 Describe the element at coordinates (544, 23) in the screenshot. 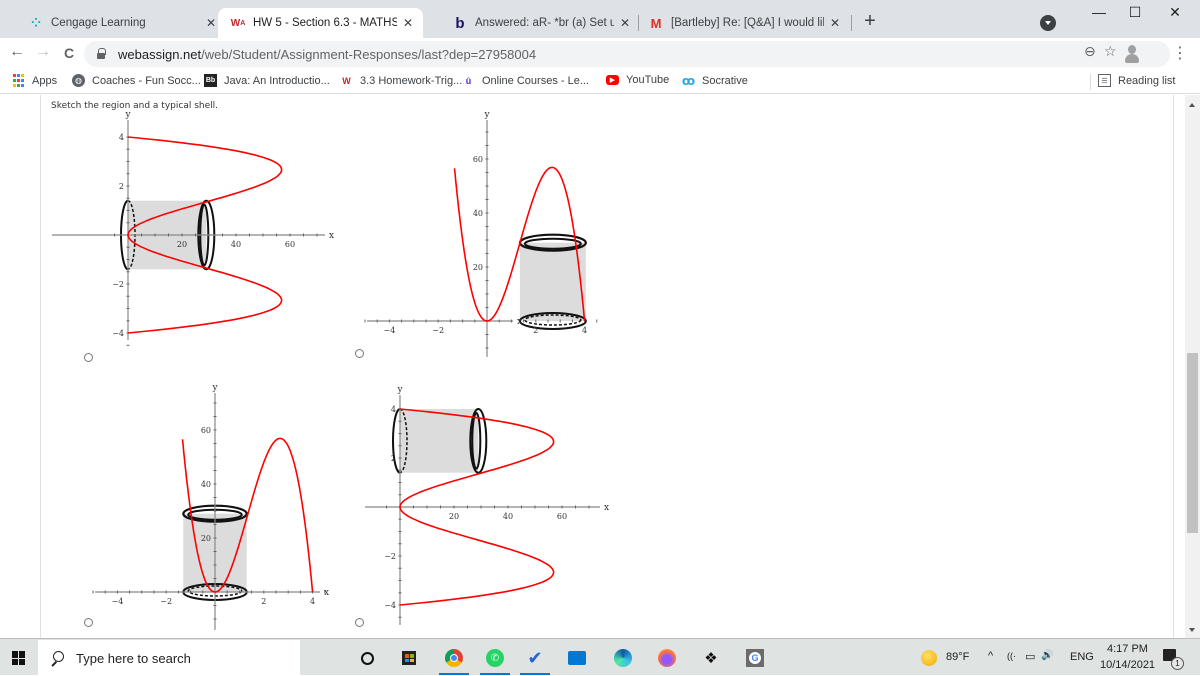

I see `tab-title: Answered: aR- *br (a) Set up an in` at that location.